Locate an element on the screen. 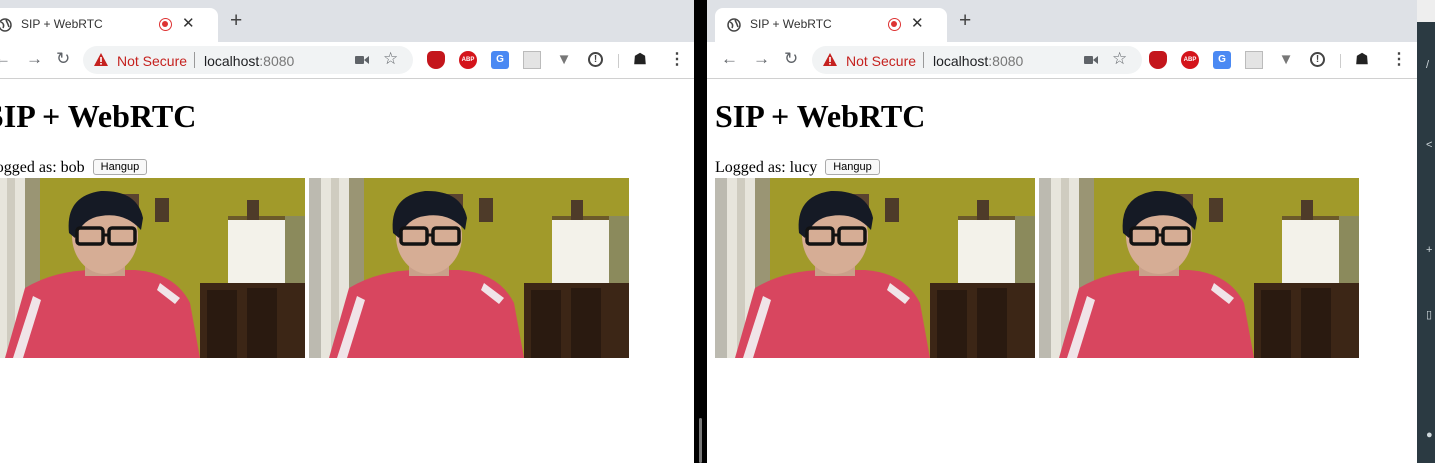 The height and width of the screenshot is (463, 1435). window-divider is located at coordinates (700, 231).